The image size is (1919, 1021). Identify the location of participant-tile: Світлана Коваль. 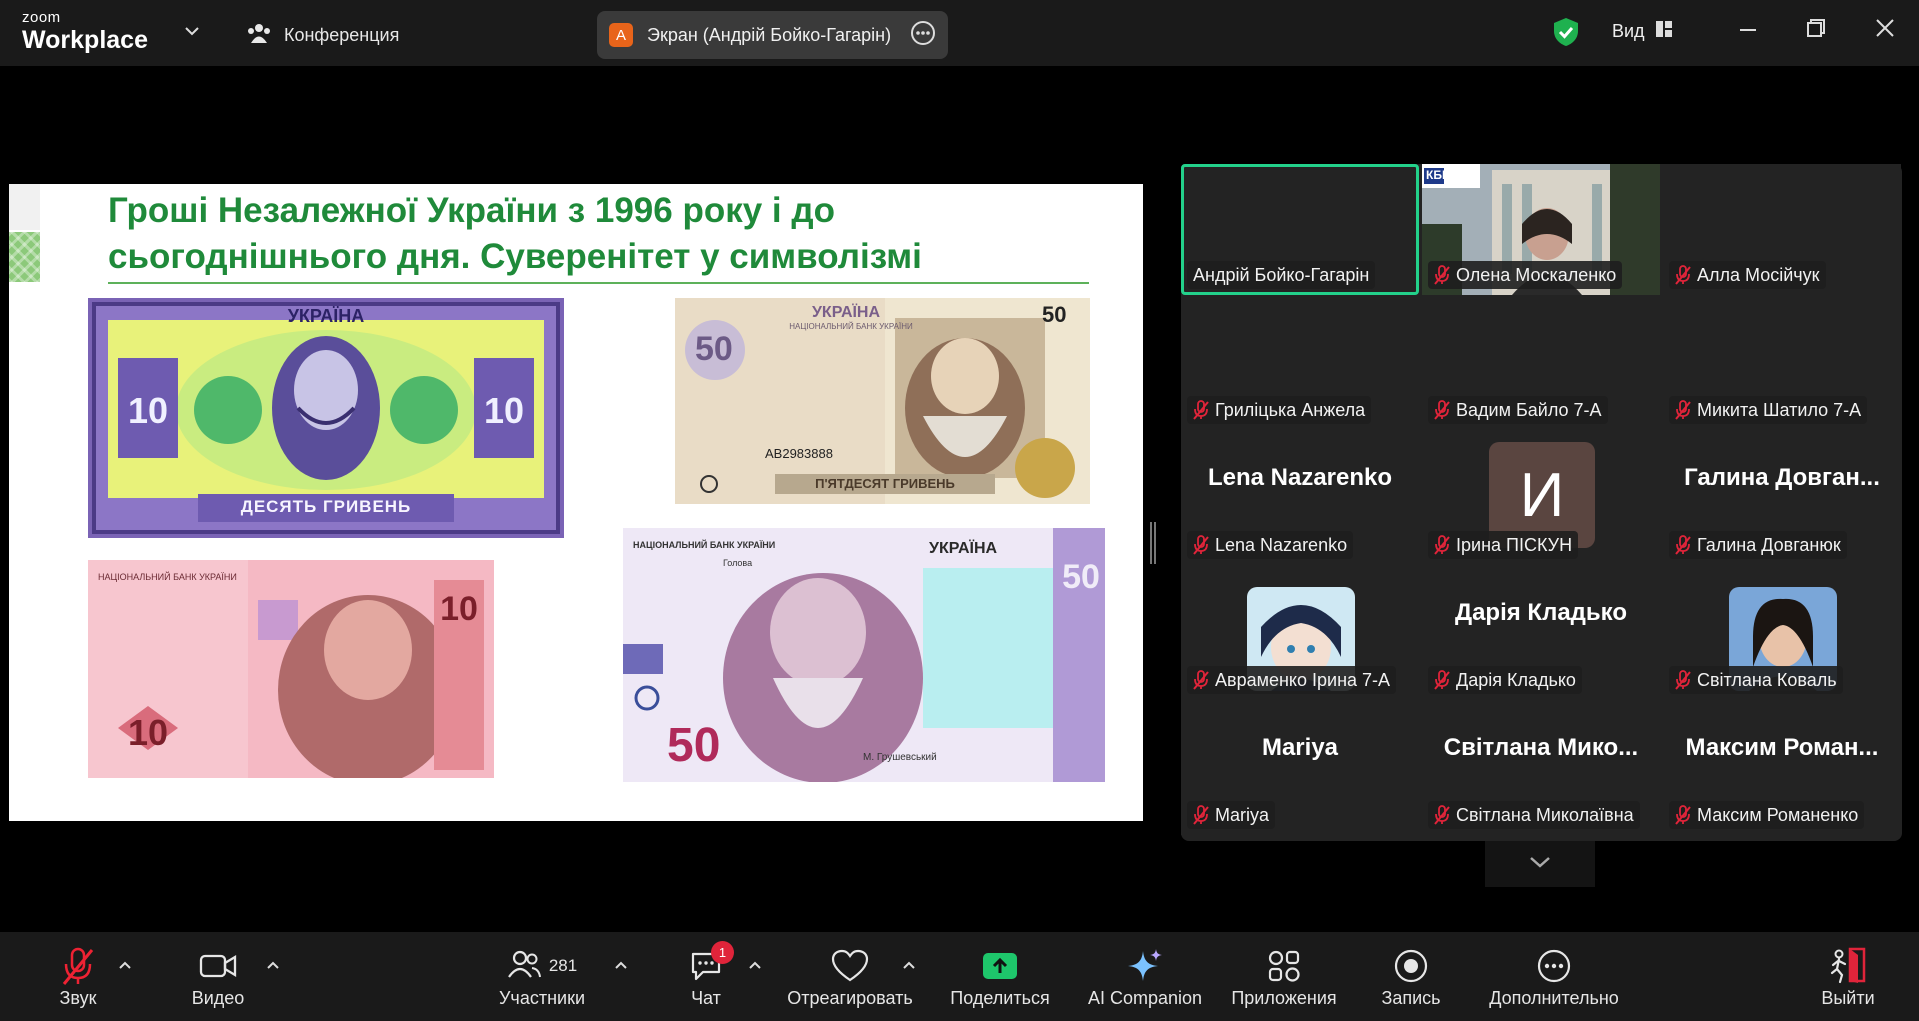
(1782, 634).